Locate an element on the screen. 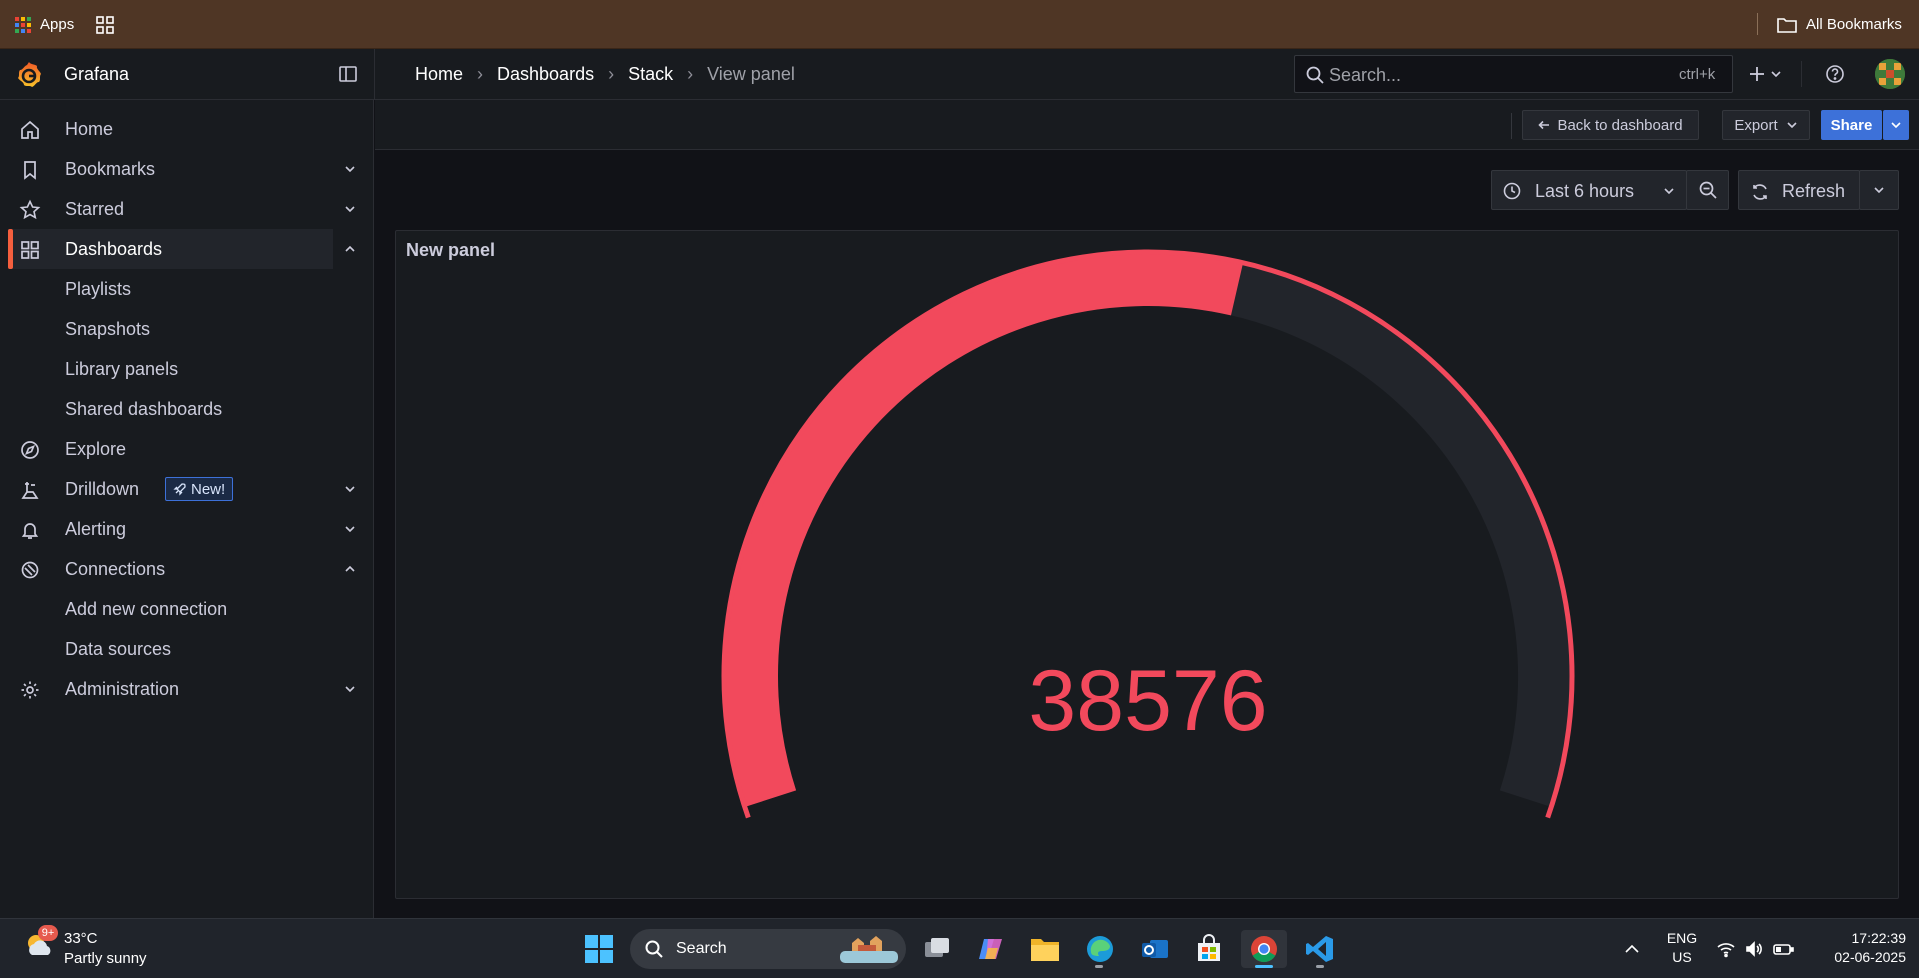 Image resolution: width=1919 pixels, height=978 pixels. sidebar-item-dashboards: Dashboards is located at coordinates (170, 249).